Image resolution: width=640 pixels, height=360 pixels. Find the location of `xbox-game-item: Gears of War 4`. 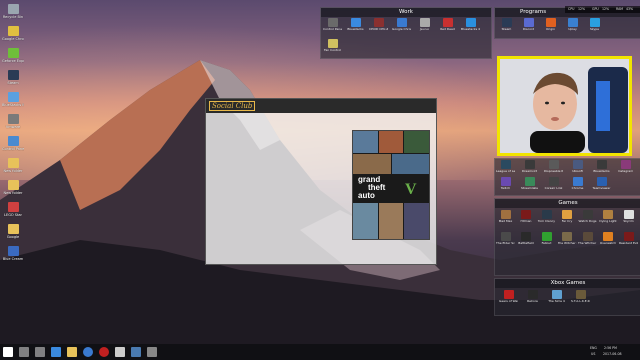

xbox-game-item: Gears of War 4 is located at coordinates (508, 297).